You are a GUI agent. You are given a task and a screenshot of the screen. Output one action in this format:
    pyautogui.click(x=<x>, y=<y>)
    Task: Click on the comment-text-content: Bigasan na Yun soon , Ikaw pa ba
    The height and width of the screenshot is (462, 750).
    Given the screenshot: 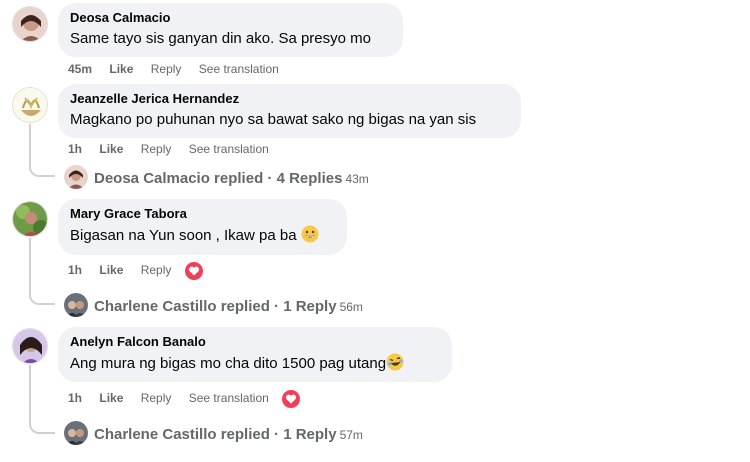 What is the action you would take?
    pyautogui.click(x=183, y=235)
    